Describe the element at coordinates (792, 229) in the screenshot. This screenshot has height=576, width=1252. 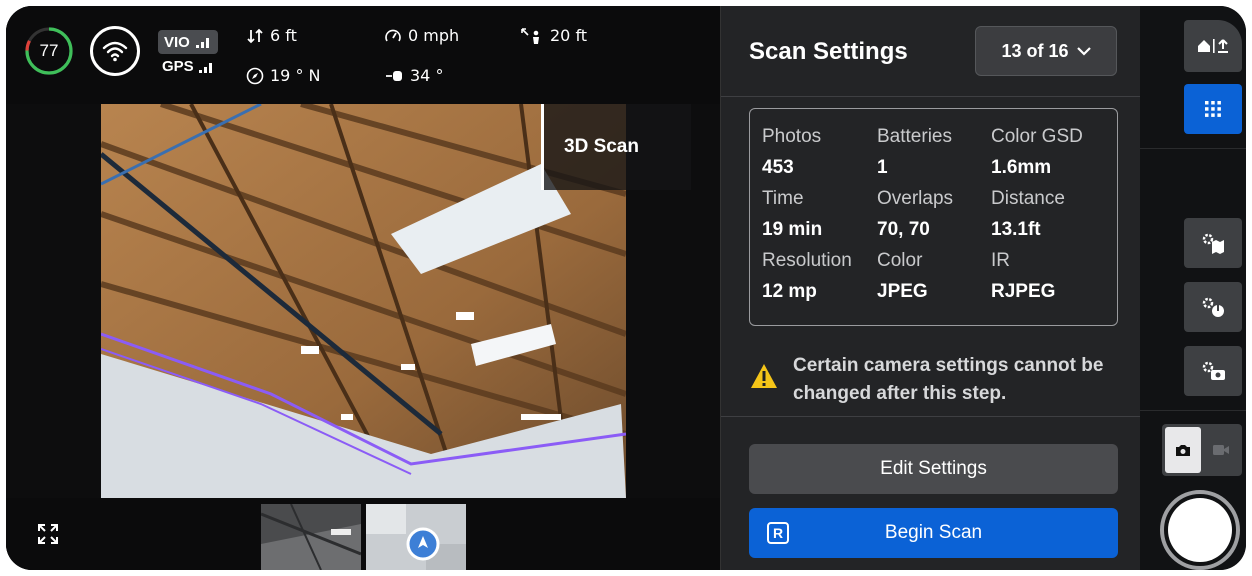
I see `summary-value: 19 min` at that location.